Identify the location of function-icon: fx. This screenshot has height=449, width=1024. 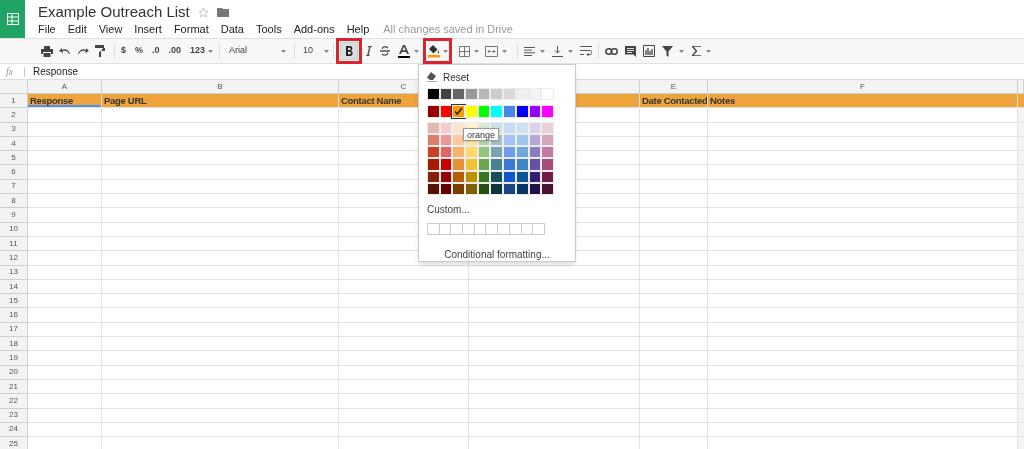
(12, 71).